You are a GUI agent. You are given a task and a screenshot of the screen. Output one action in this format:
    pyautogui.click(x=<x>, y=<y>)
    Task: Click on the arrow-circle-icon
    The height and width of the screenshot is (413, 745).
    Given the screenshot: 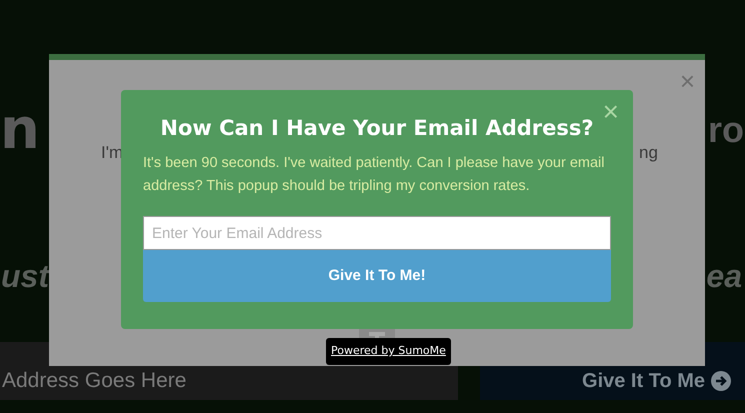 What is the action you would take?
    pyautogui.click(x=721, y=381)
    